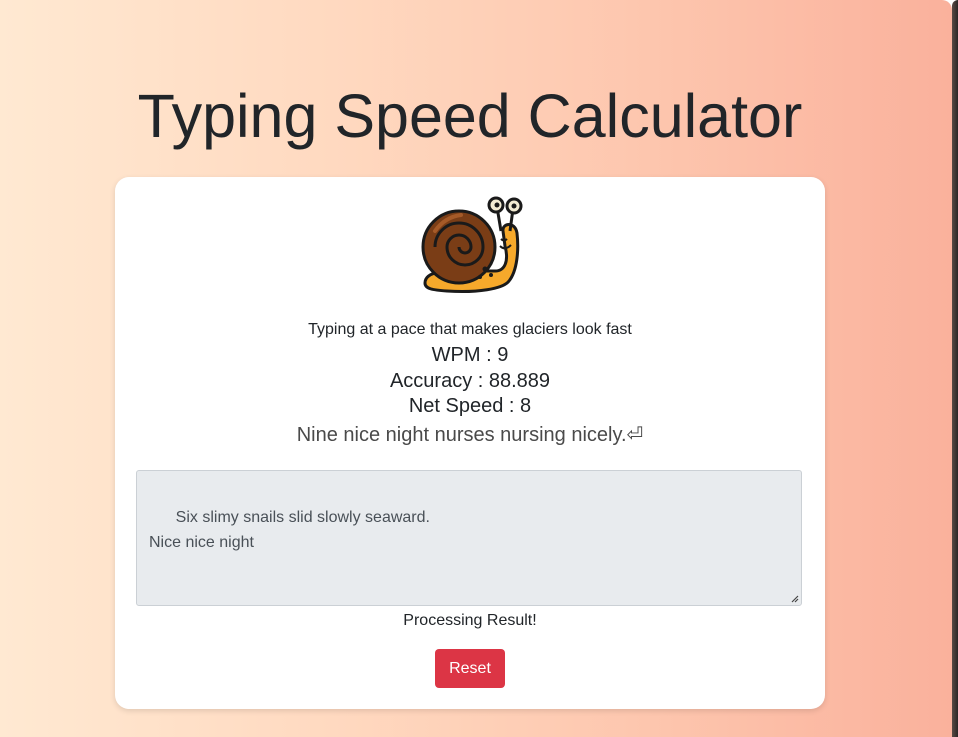  Describe the element at coordinates (470, 381) in the screenshot. I see `accuracy-stat: Accuracy : 88.889` at that location.